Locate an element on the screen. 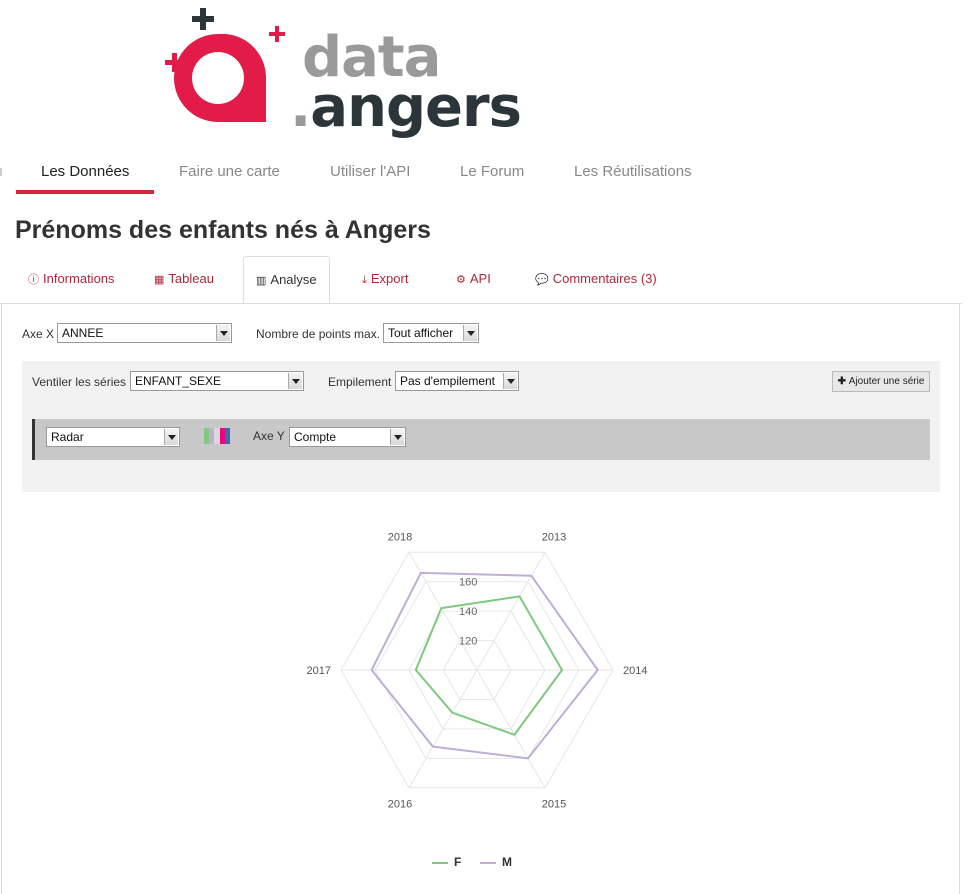 The height and width of the screenshot is (894, 980). empilement-value: Pas d'empilement is located at coordinates (448, 381).